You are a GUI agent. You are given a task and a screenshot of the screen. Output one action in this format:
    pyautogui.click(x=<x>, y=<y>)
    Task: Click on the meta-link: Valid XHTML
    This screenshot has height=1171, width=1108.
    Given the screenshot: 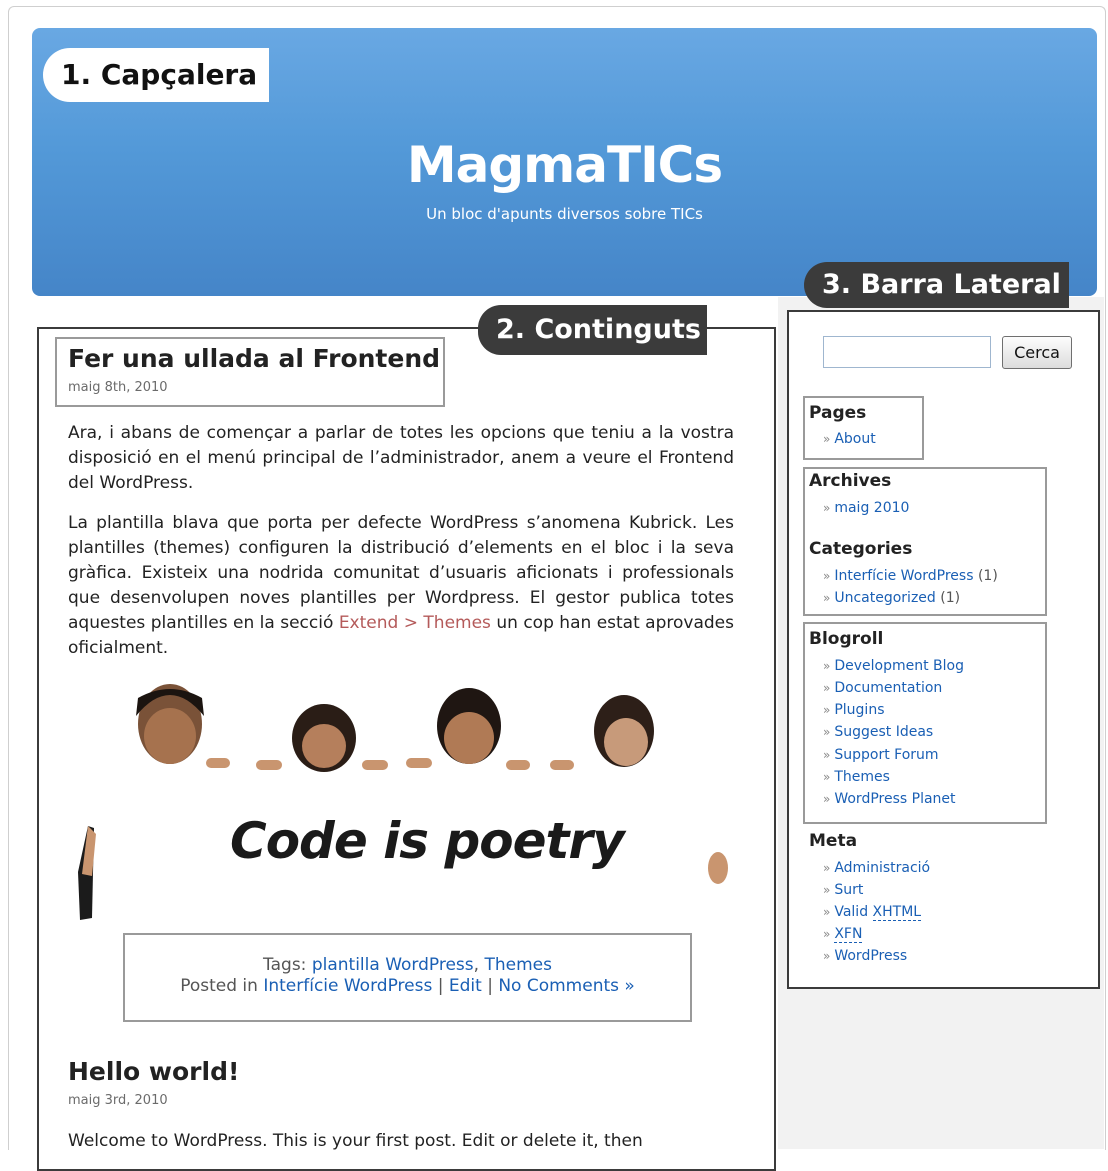 What is the action you would take?
    pyautogui.click(x=878, y=912)
    